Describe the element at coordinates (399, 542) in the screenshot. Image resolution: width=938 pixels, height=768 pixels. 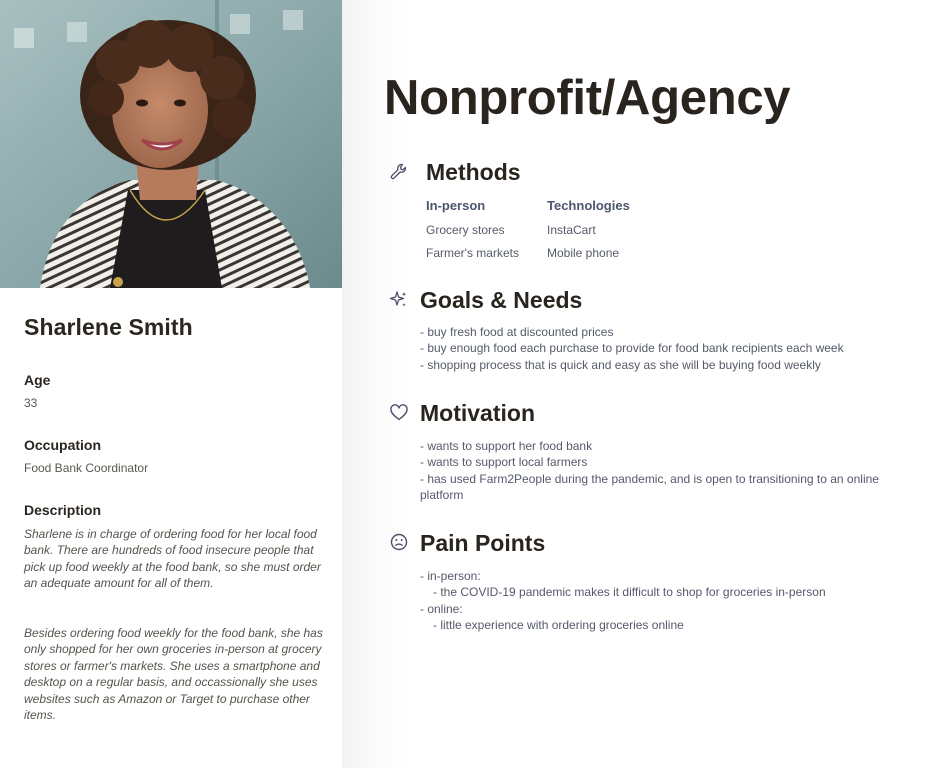
I see `frown-face-icon` at that location.